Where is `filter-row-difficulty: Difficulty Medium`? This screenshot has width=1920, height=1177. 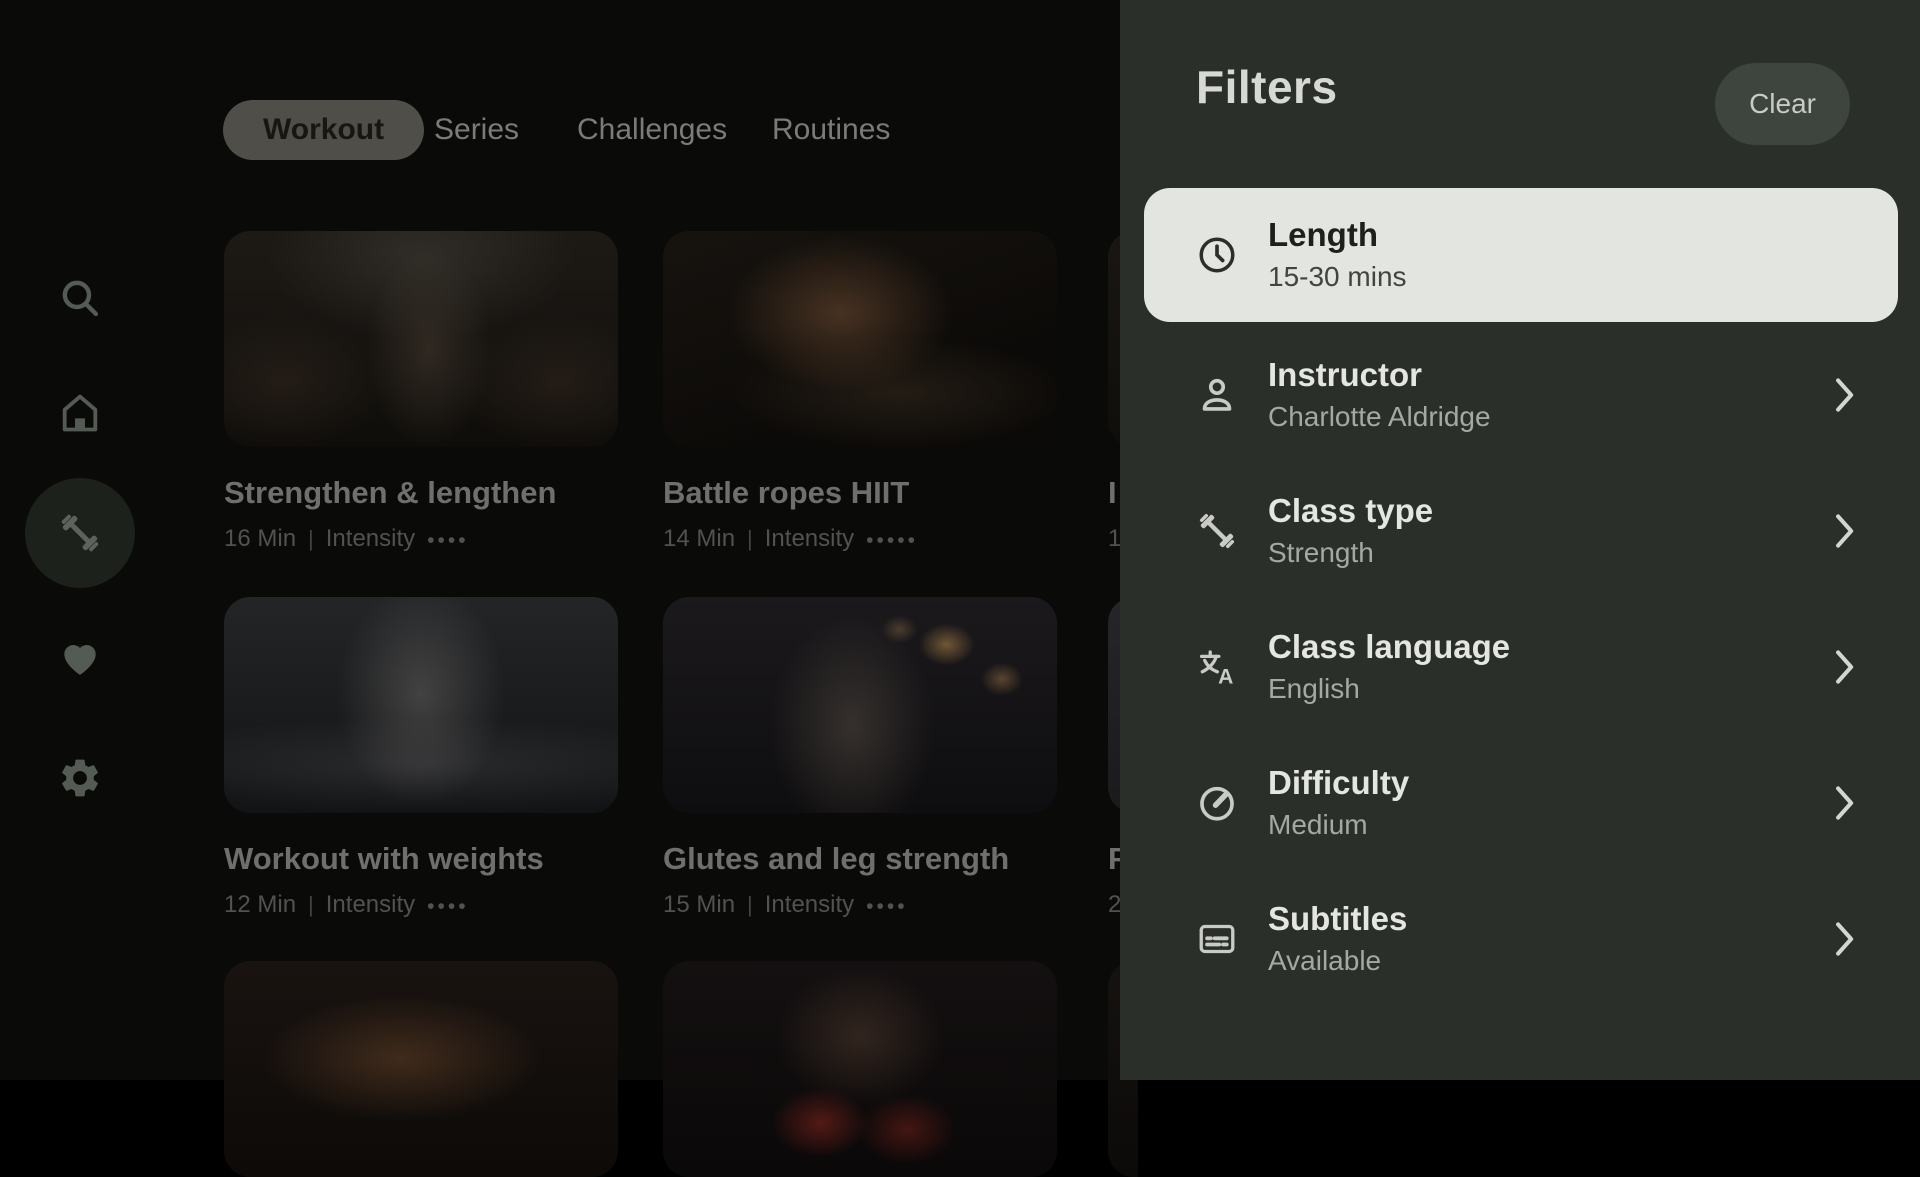 filter-row-difficulty: Difficulty Medium is located at coordinates (1521, 803).